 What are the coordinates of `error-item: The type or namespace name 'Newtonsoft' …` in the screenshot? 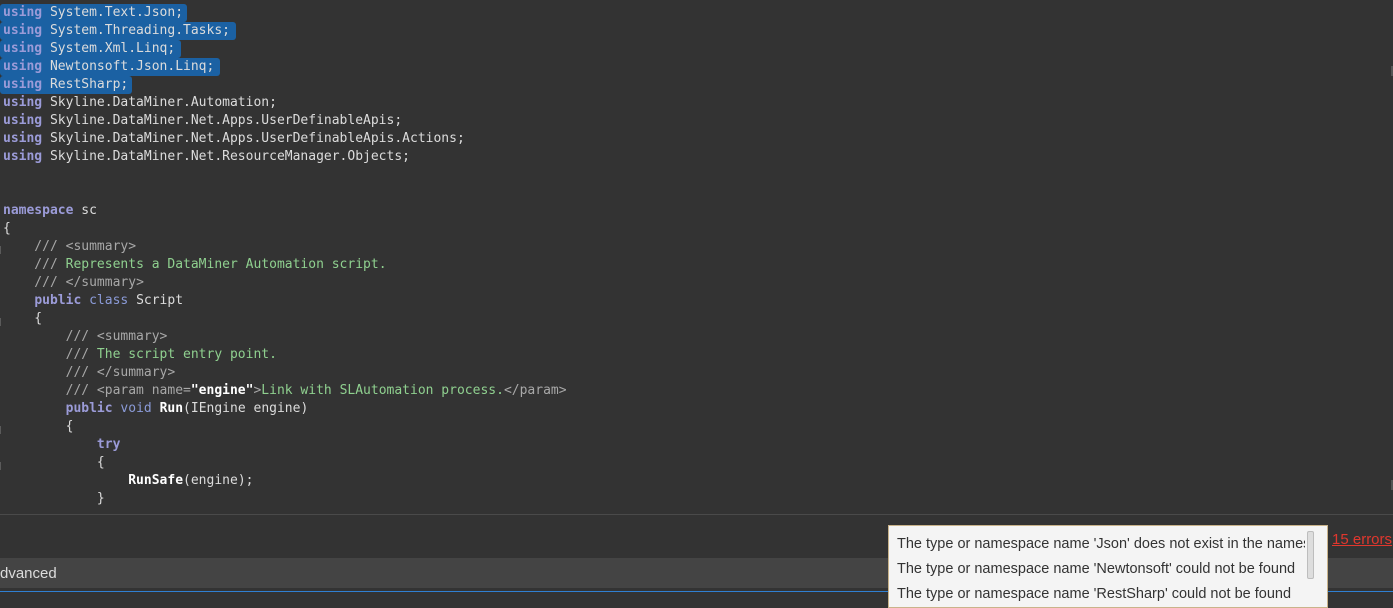 It's located at (1101, 569).